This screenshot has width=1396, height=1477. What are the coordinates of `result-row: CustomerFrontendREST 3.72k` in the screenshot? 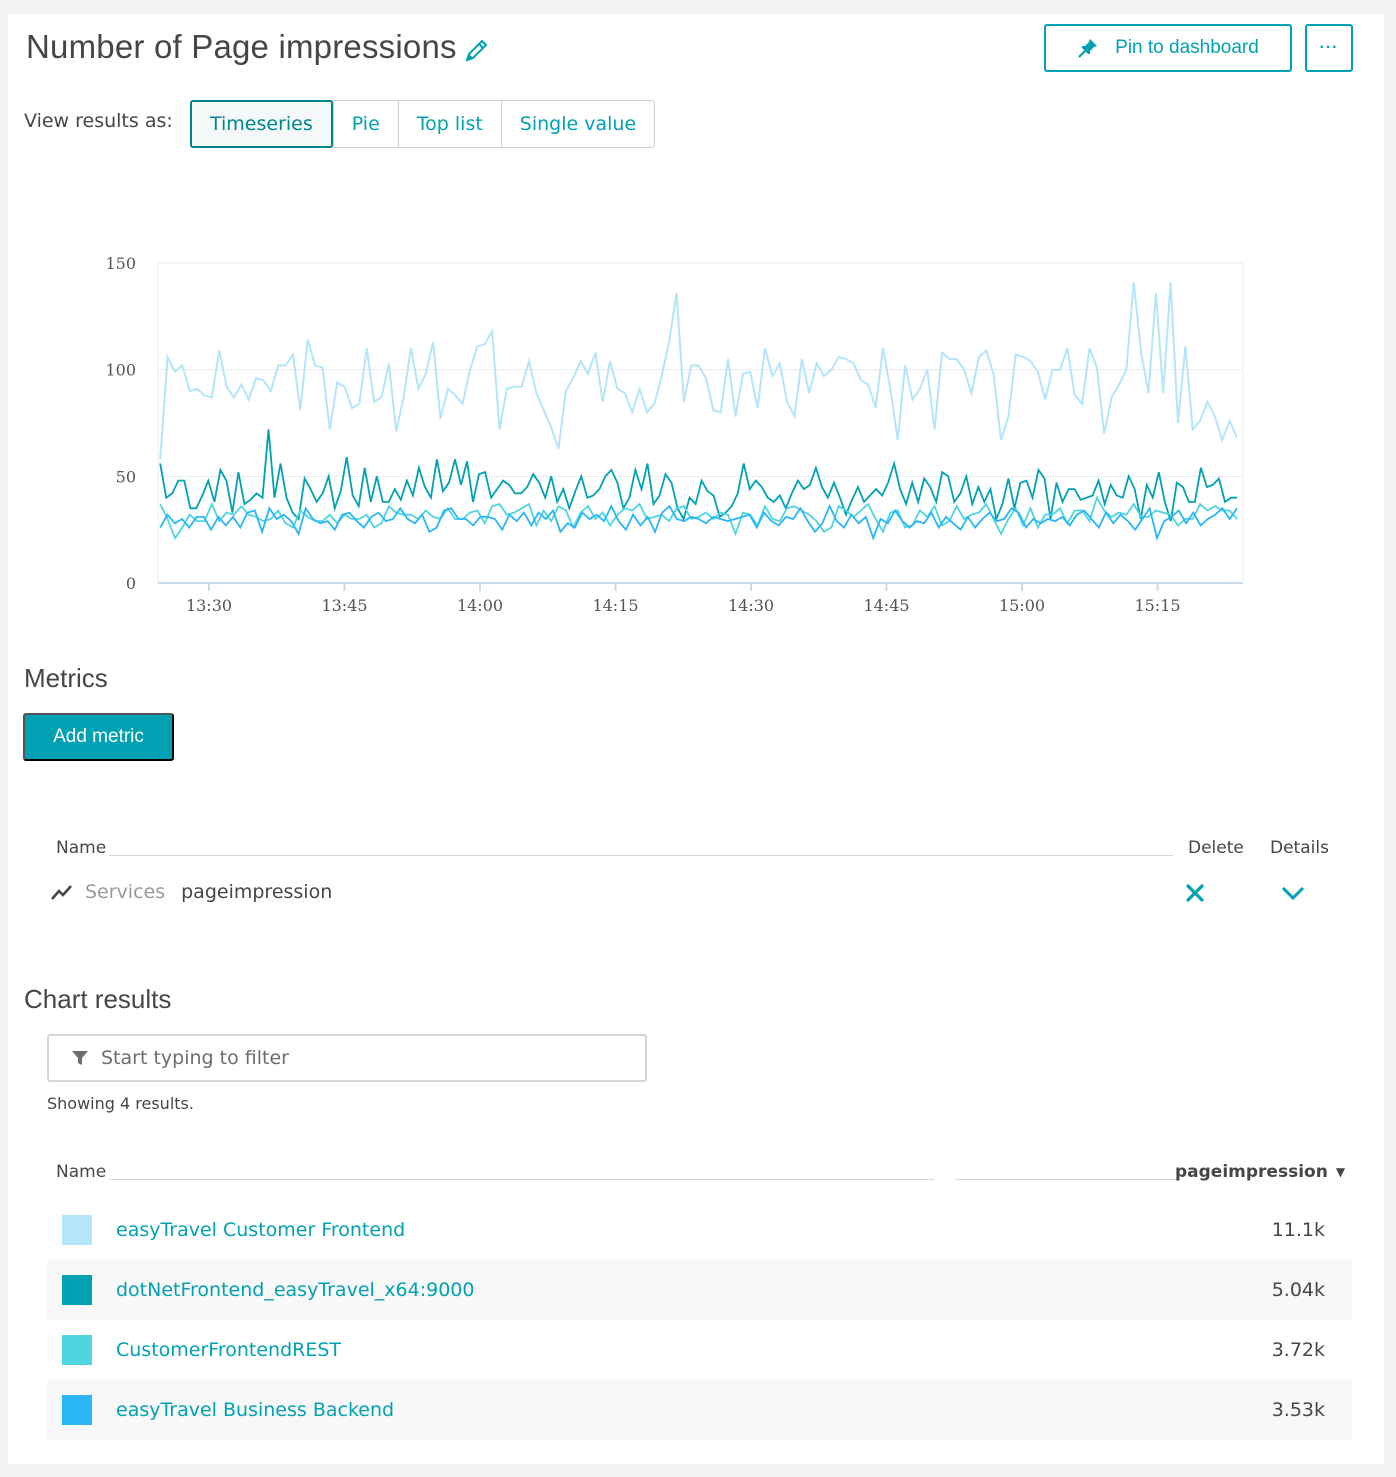 It's located at (699, 1350).